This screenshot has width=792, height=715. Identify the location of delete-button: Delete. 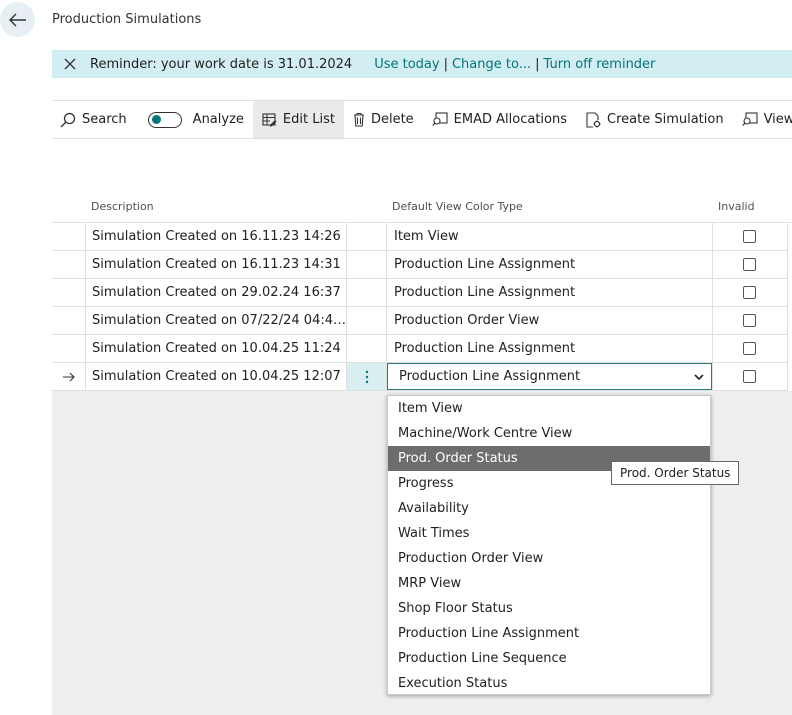
(383, 119).